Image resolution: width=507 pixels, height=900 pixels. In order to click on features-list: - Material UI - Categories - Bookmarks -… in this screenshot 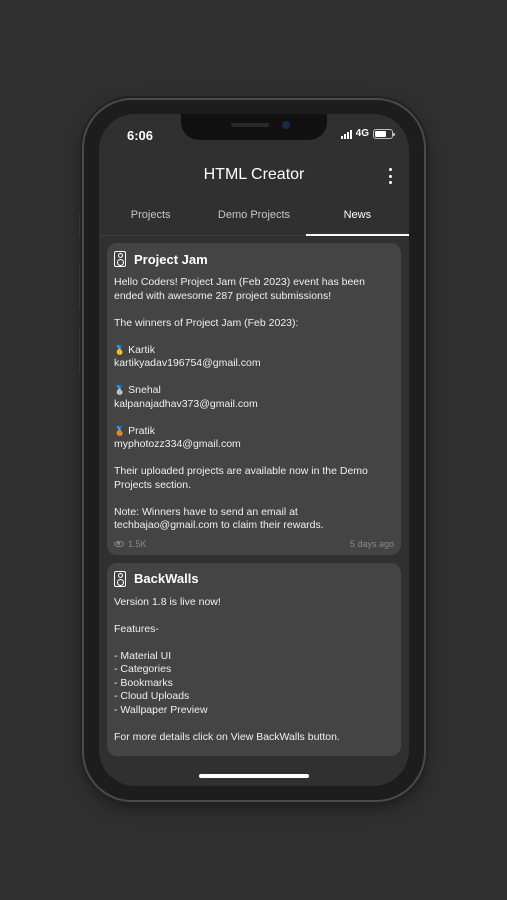, I will do `click(254, 684)`.